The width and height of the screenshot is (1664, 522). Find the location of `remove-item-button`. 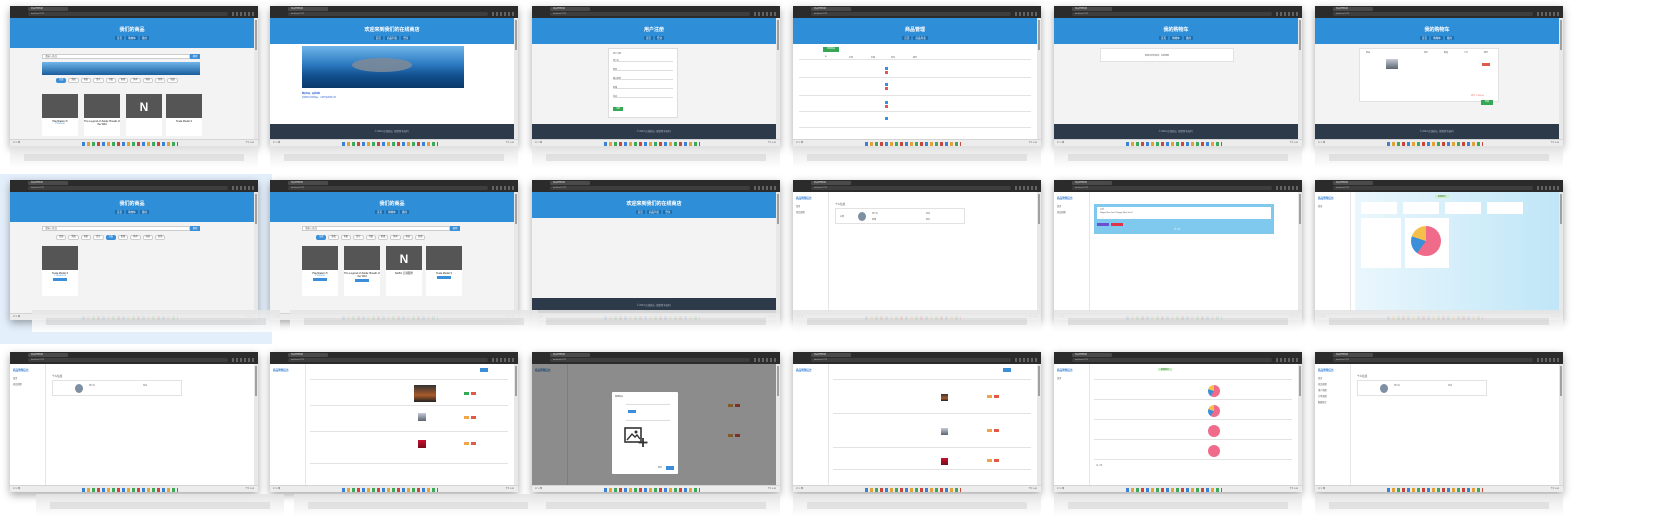

remove-item-button is located at coordinates (1486, 64).